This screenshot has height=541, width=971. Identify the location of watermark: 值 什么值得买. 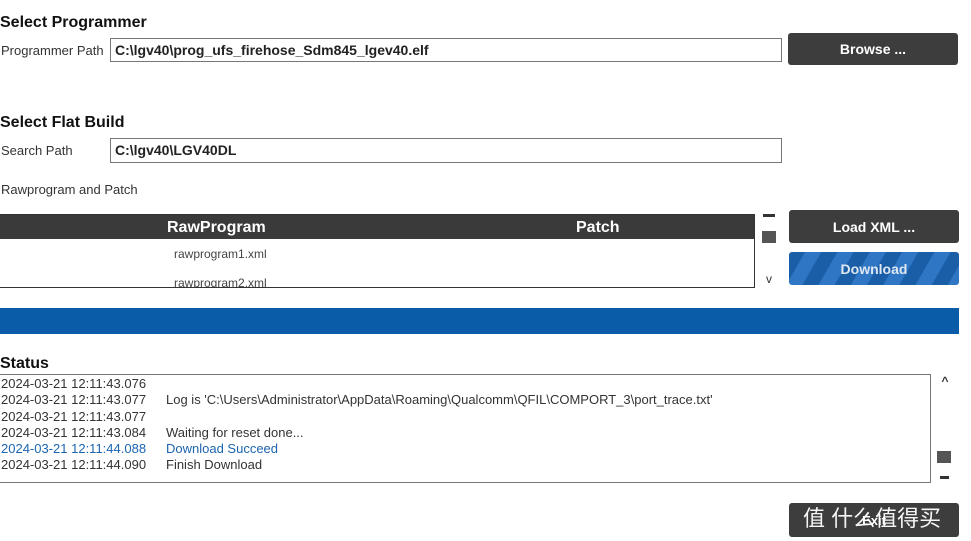
(872, 518).